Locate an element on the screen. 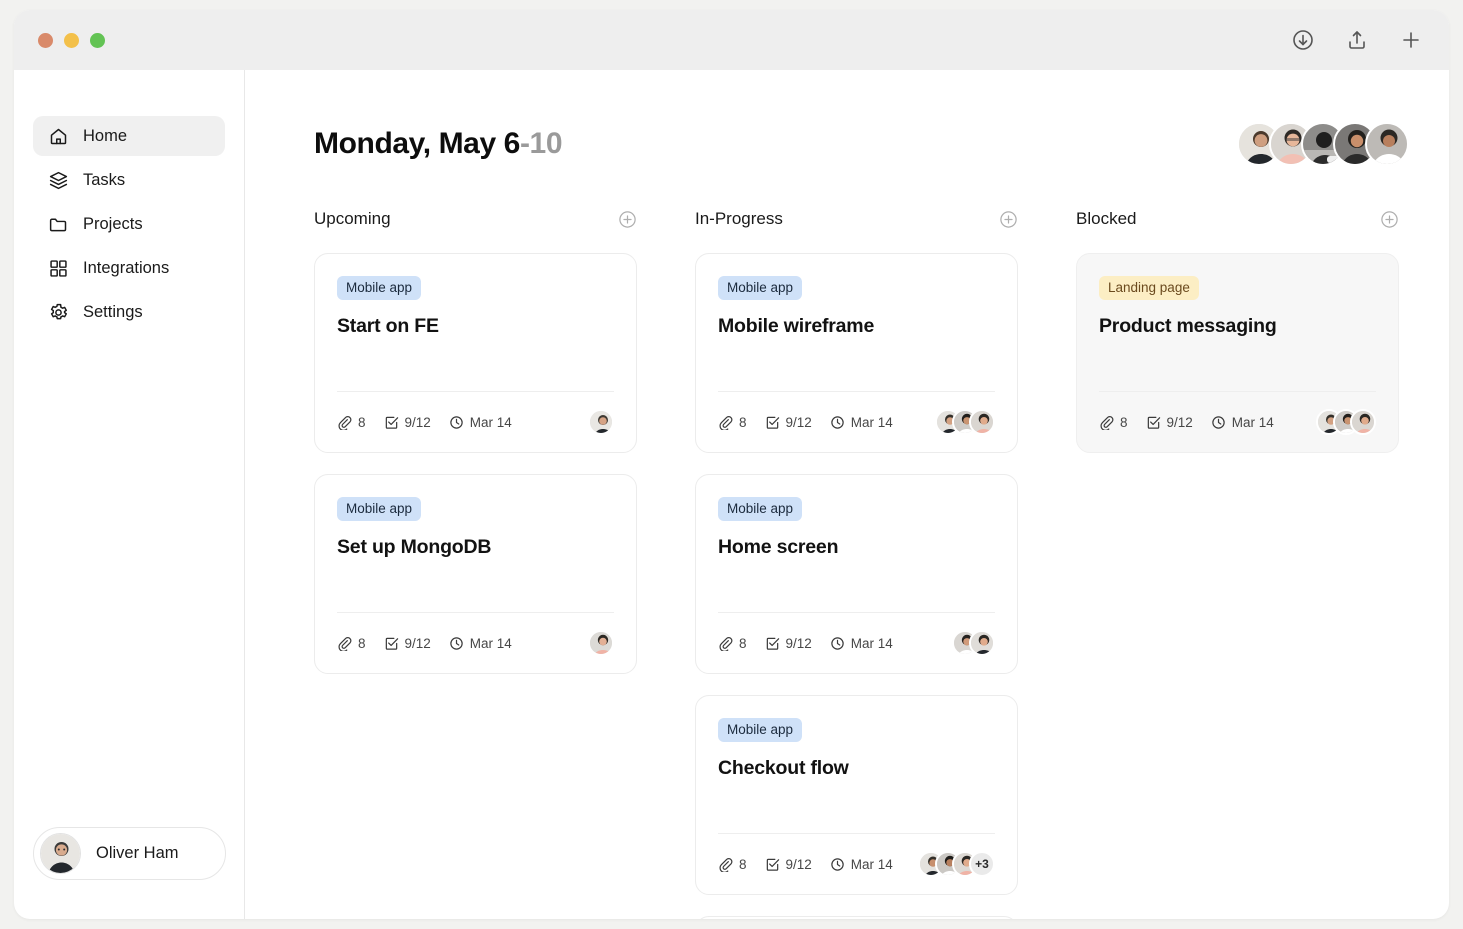 This screenshot has width=1463, height=929. window-controls is located at coordinates (71, 40).